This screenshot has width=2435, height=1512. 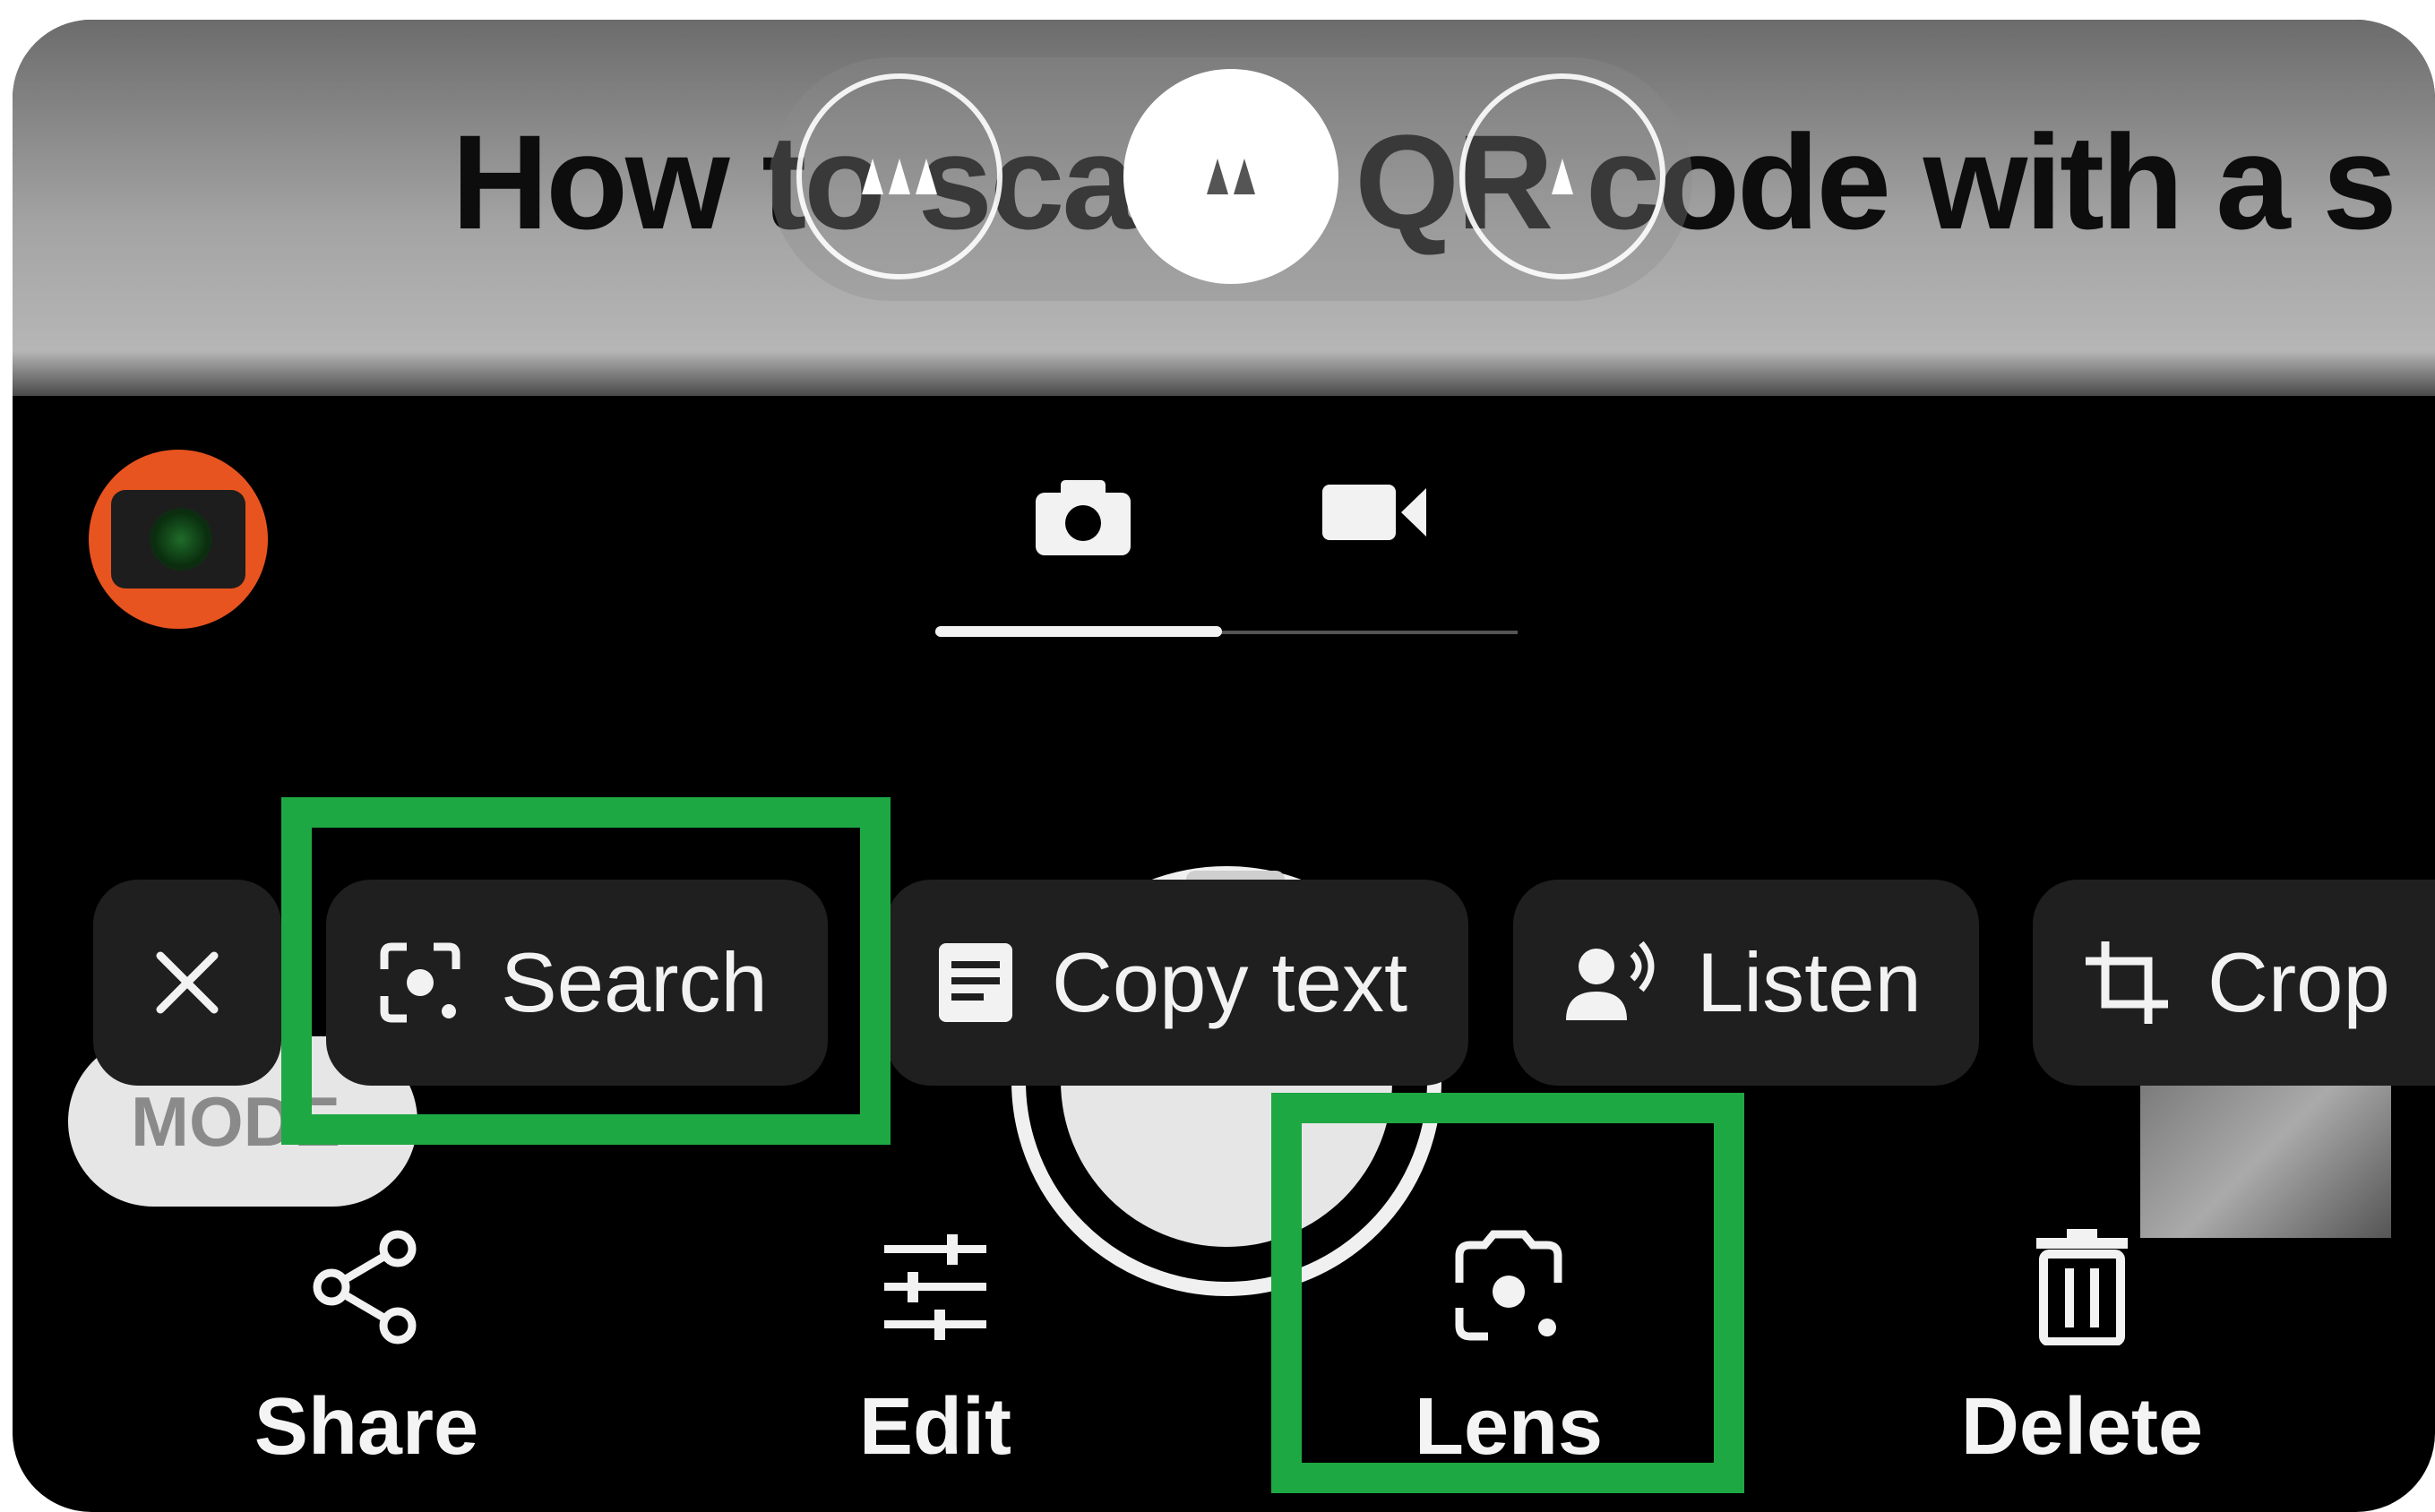 What do you see at coordinates (1083, 517) in the screenshot?
I see `camera-icon` at bounding box center [1083, 517].